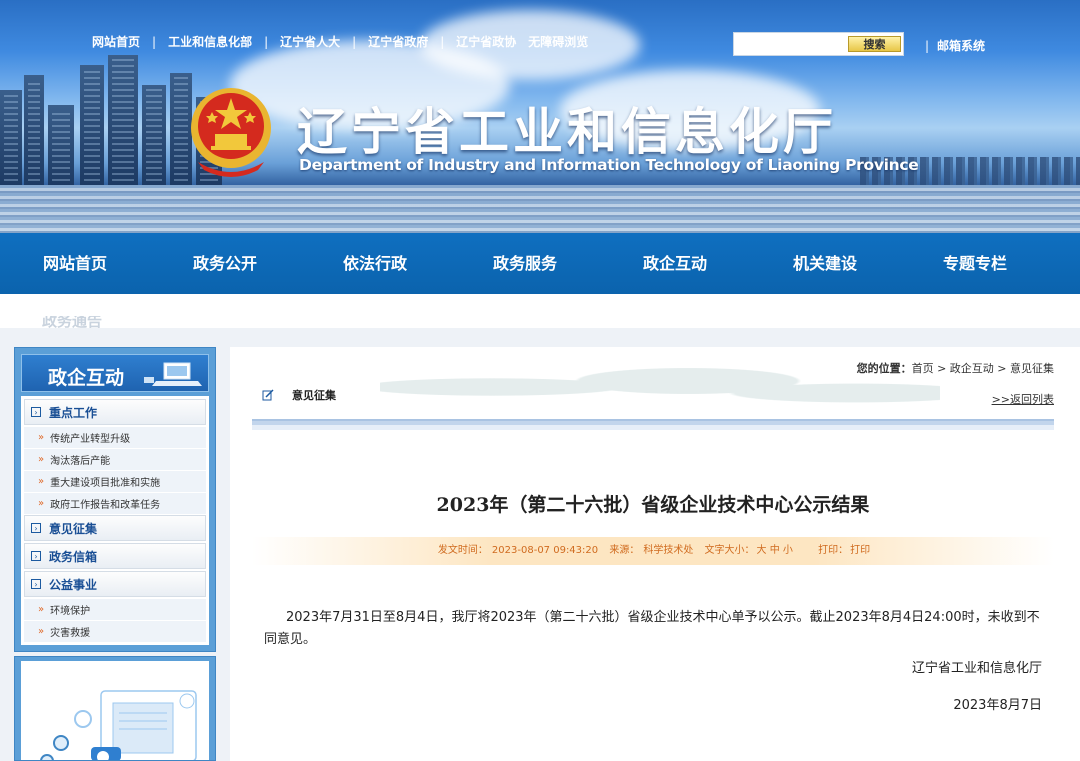 Image resolution: width=1080 pixels, height=761 pixels. I want to click on source-label: 来源：, so click(624, 550).